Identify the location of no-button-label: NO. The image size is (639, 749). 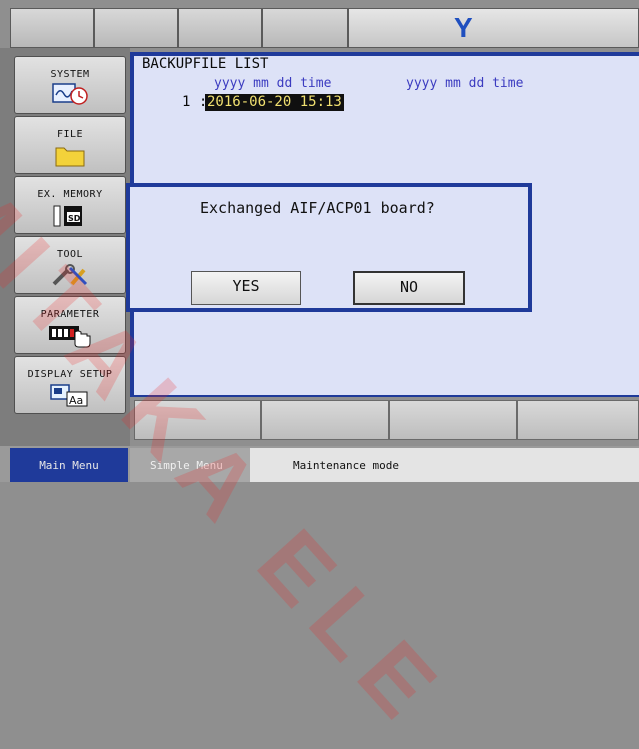
(409, 287).